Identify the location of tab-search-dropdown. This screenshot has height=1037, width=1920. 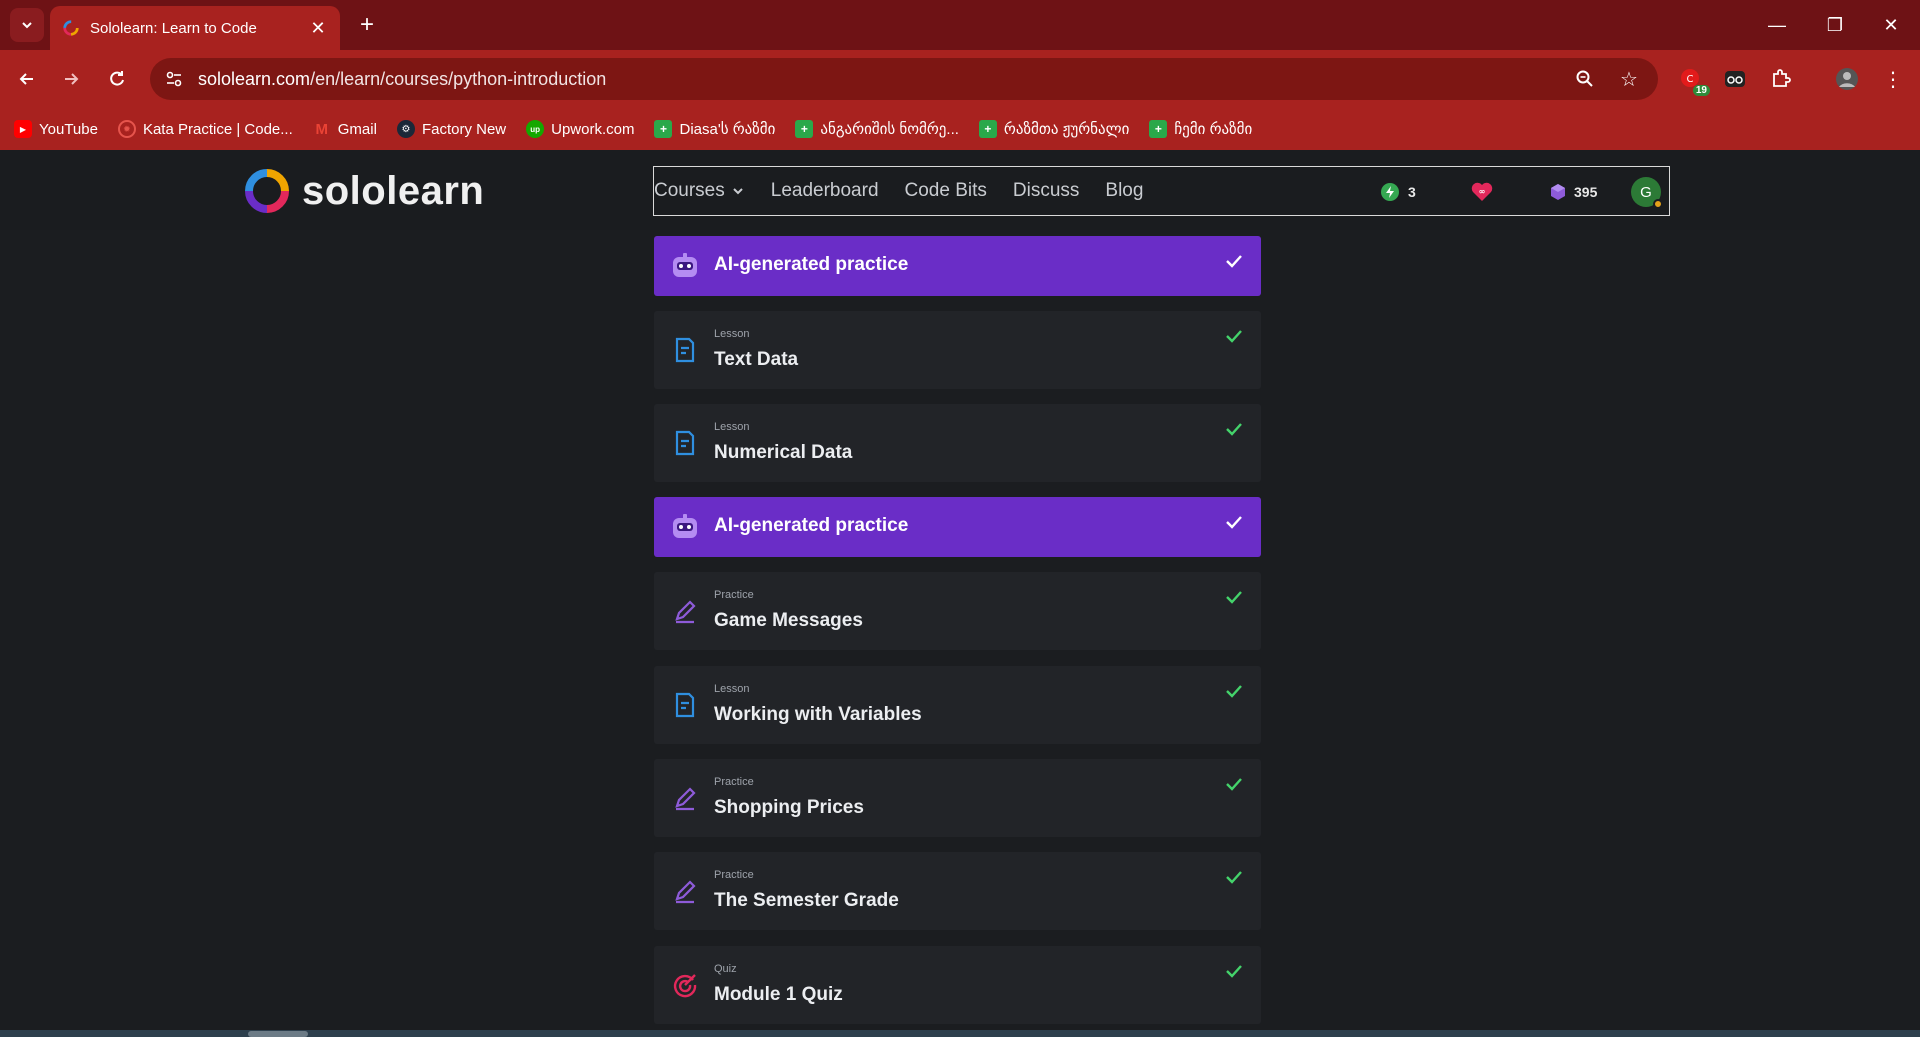
(27, 25).